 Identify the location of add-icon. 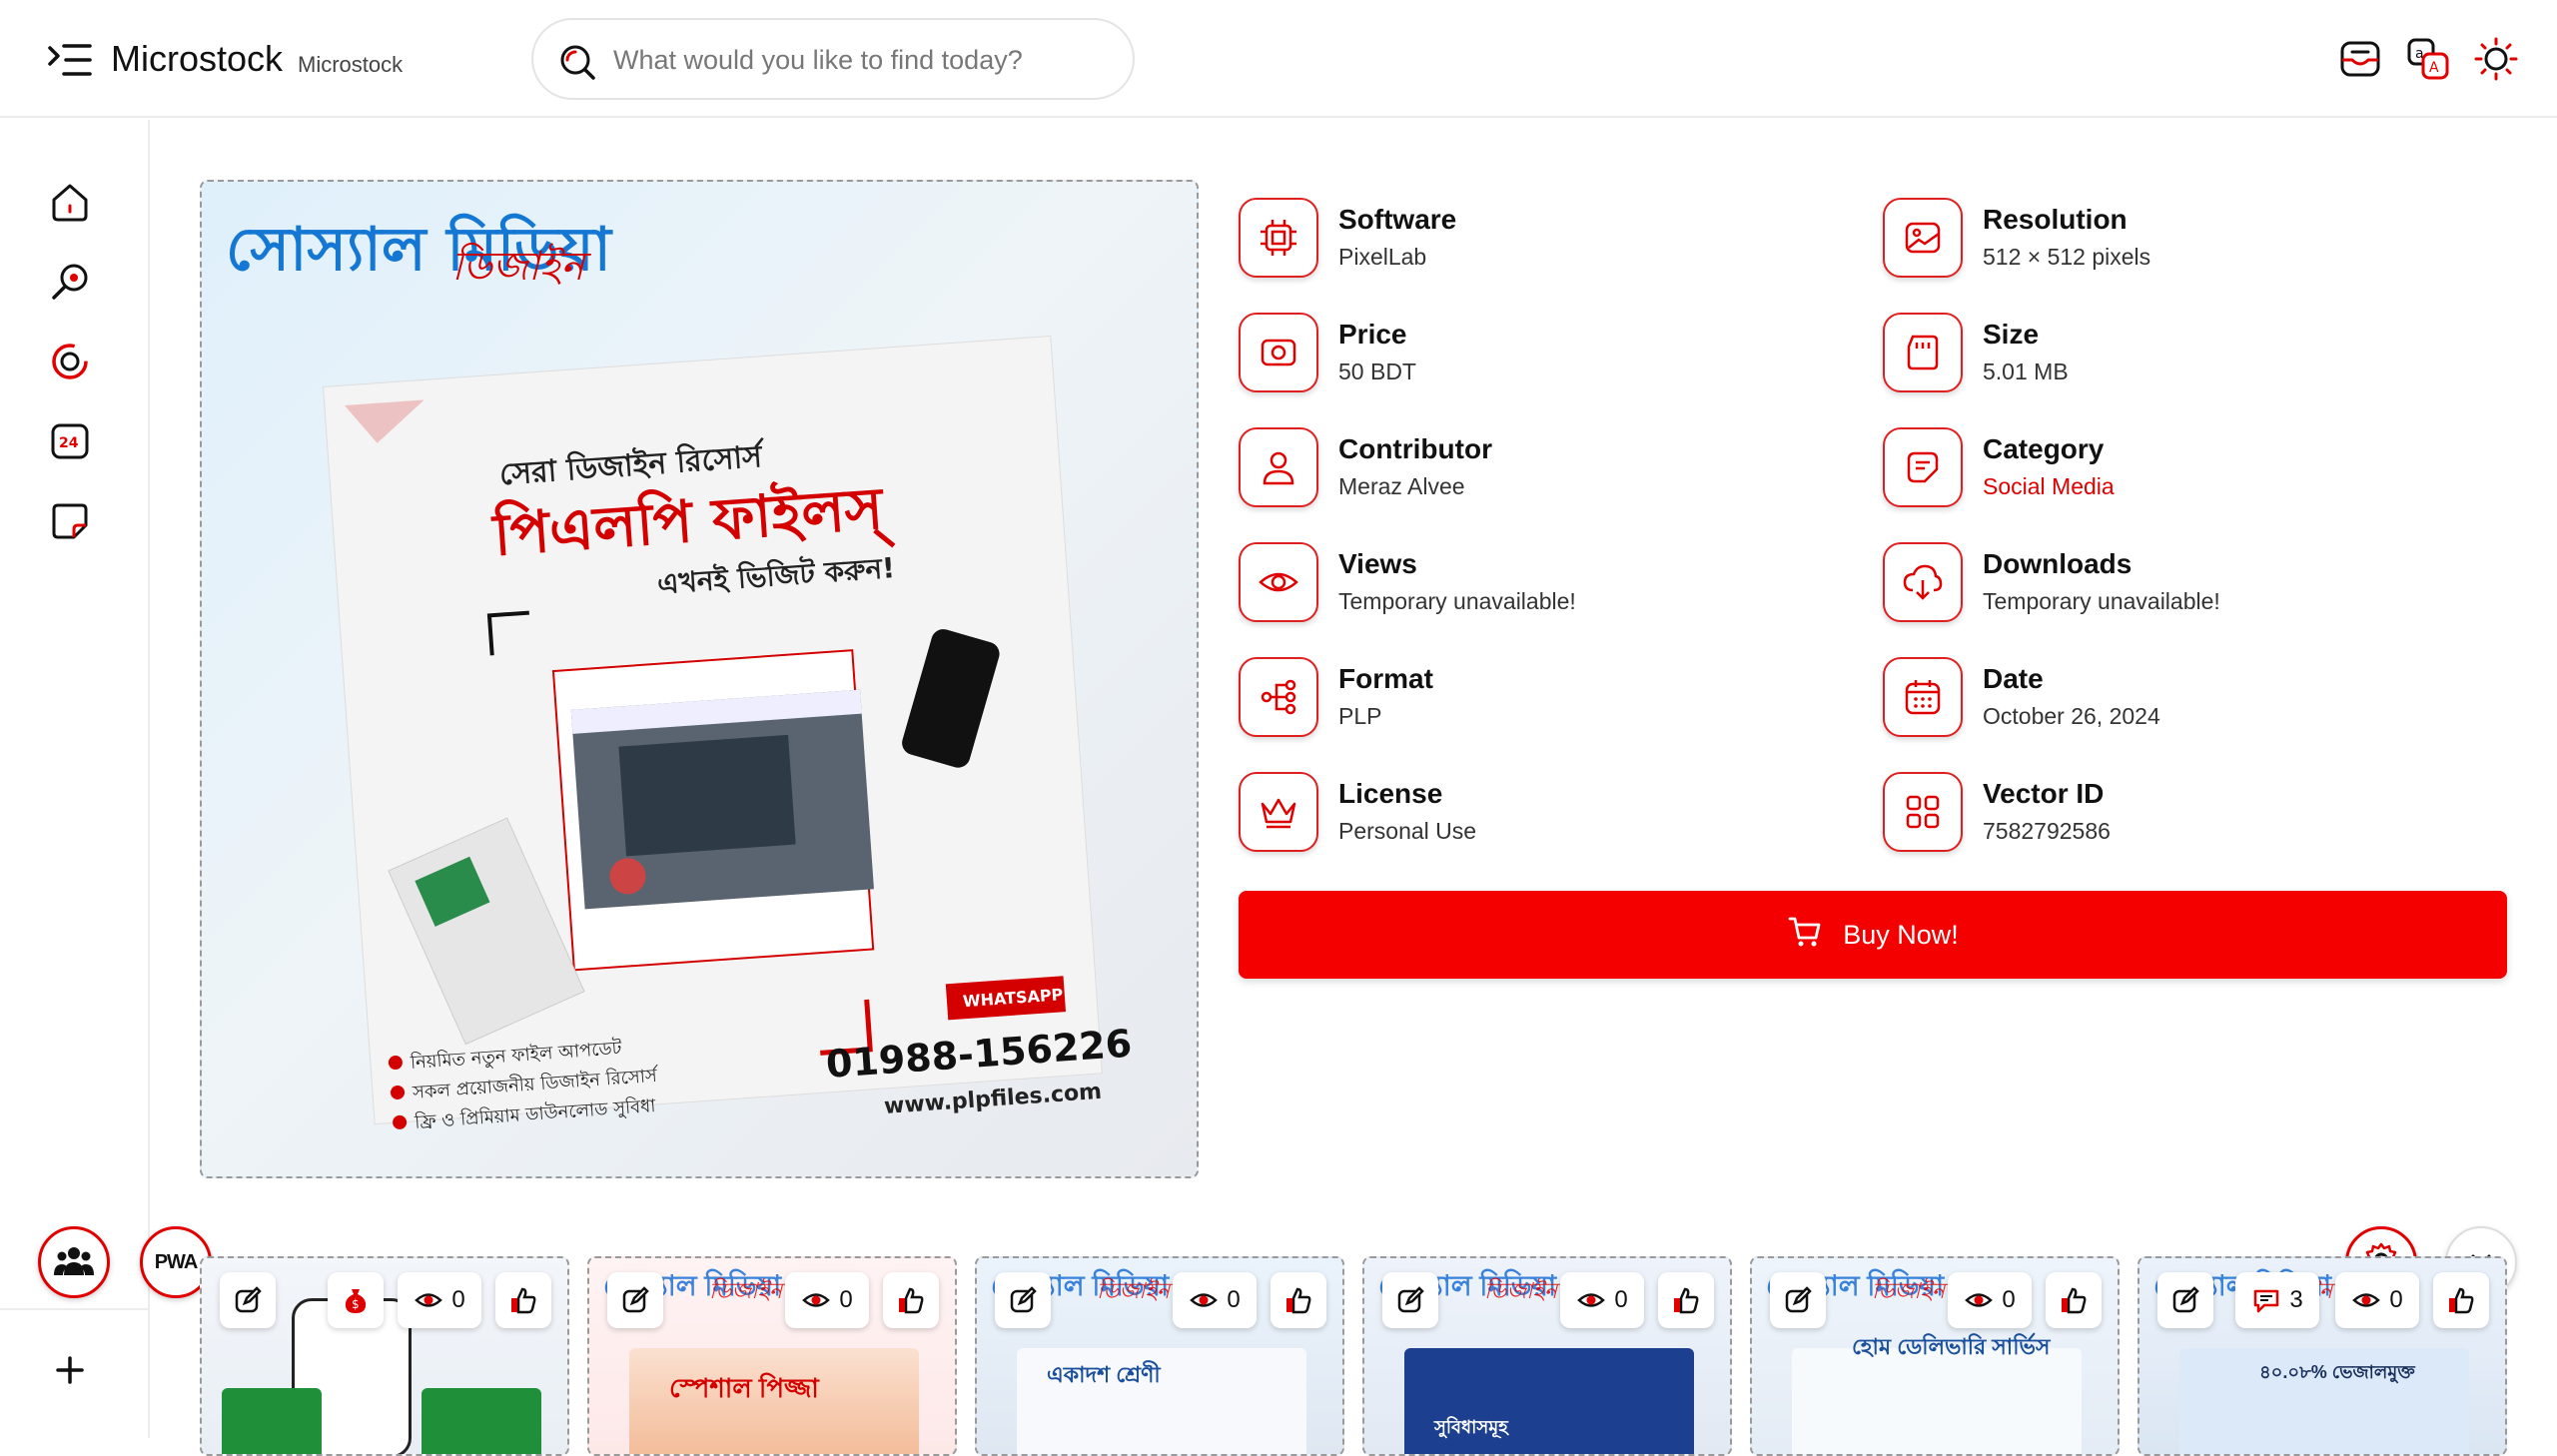
(70, 1370).